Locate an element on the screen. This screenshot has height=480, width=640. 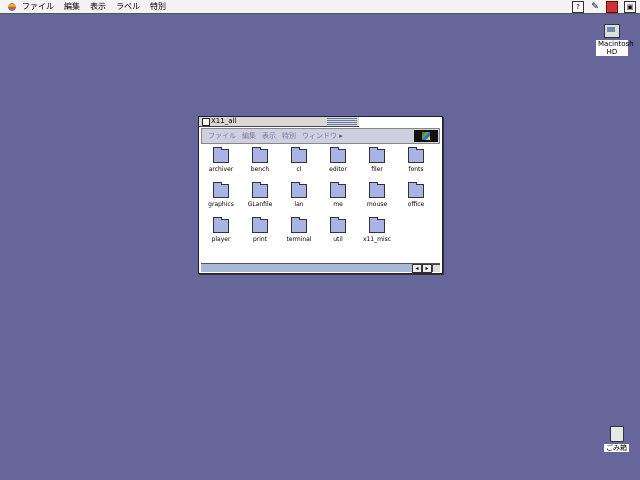
menu-view: 表示 is located at coordinates (98, 6).